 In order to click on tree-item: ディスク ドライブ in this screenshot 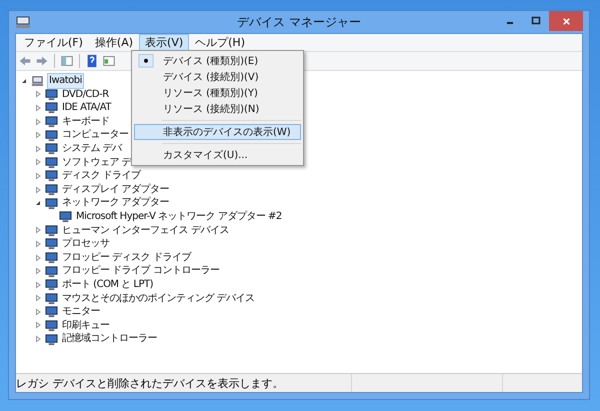, I will do `click(101, 176)`.